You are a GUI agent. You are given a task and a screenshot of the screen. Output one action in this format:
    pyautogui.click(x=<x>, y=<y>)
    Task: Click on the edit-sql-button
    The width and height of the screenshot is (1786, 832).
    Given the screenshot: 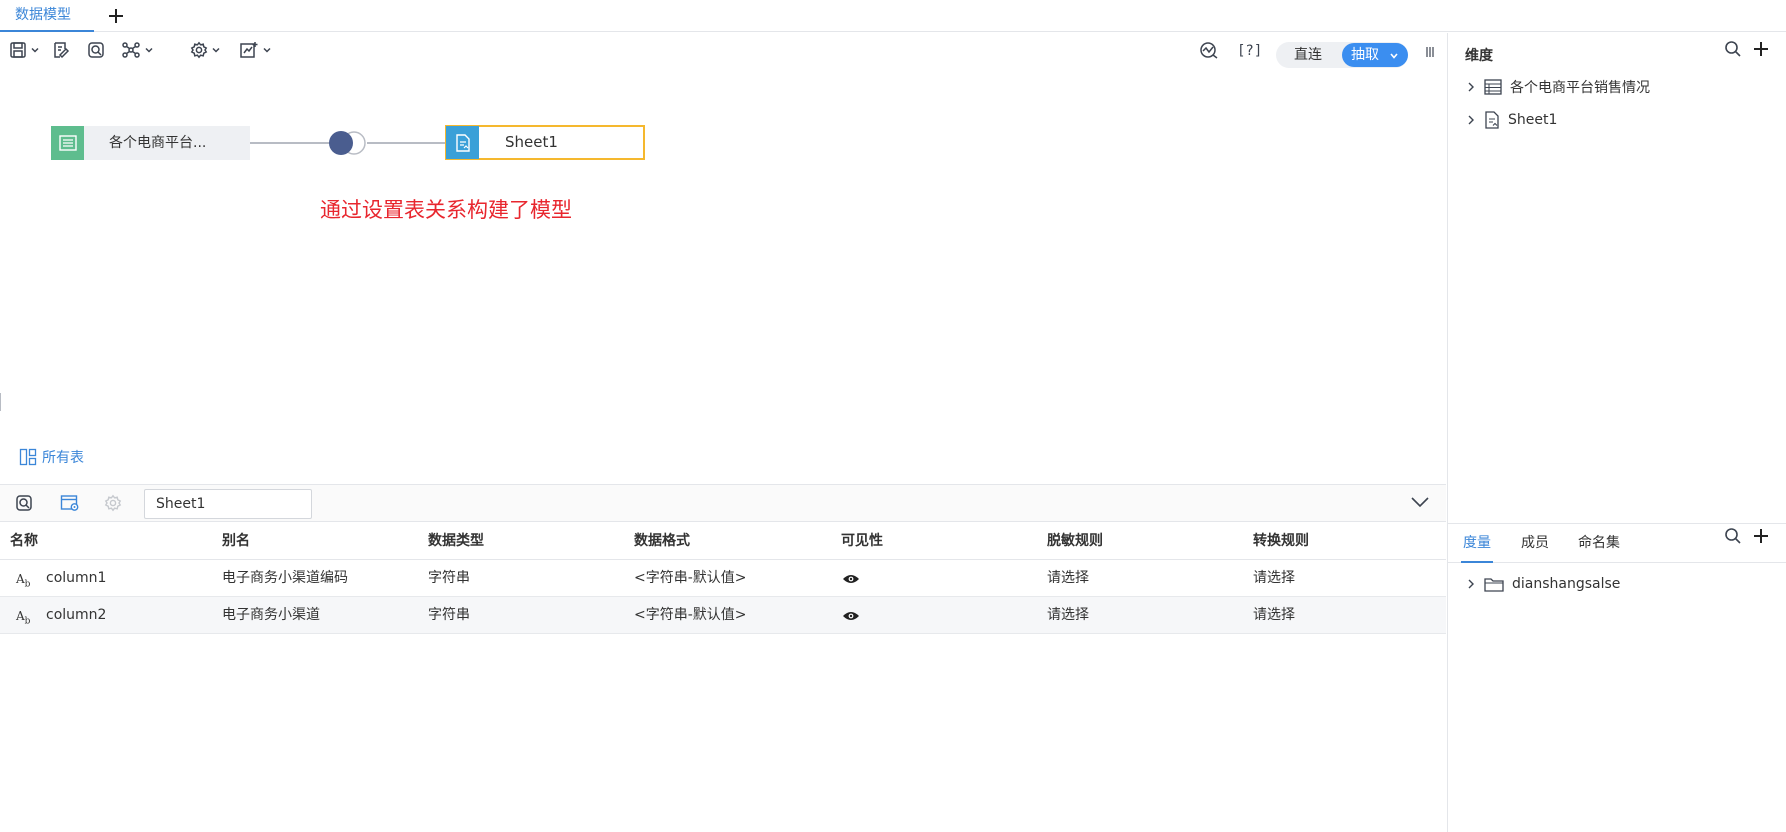 What is the action you would take?
    pyautogui.click(x=61, y=50)
    